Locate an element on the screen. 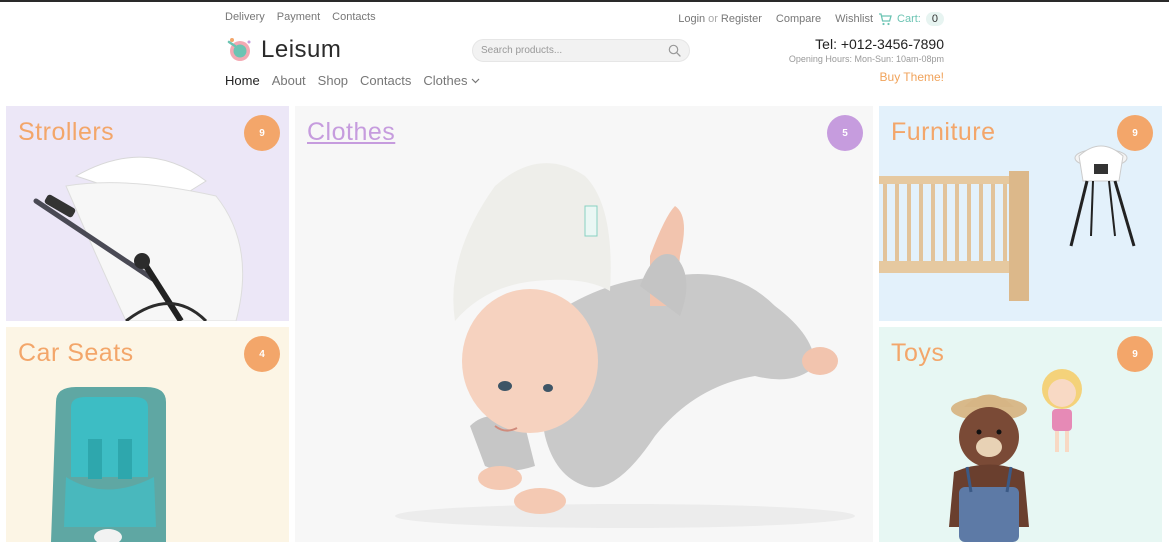 This screenshot has width=1169, height=555. main-nav: Home About Shop Contacts Clothes is located at coordinates (352, 80).